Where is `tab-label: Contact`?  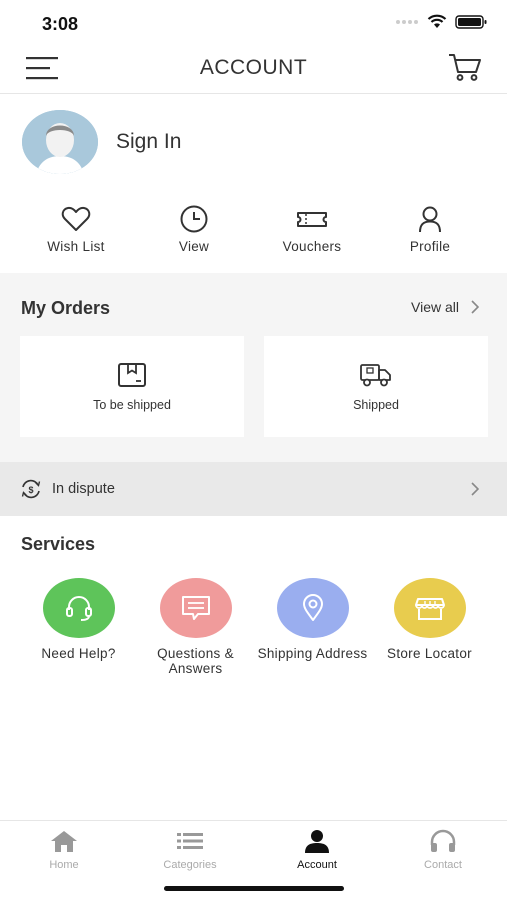
tab-label: Contact is located at coordinates (443, 865).